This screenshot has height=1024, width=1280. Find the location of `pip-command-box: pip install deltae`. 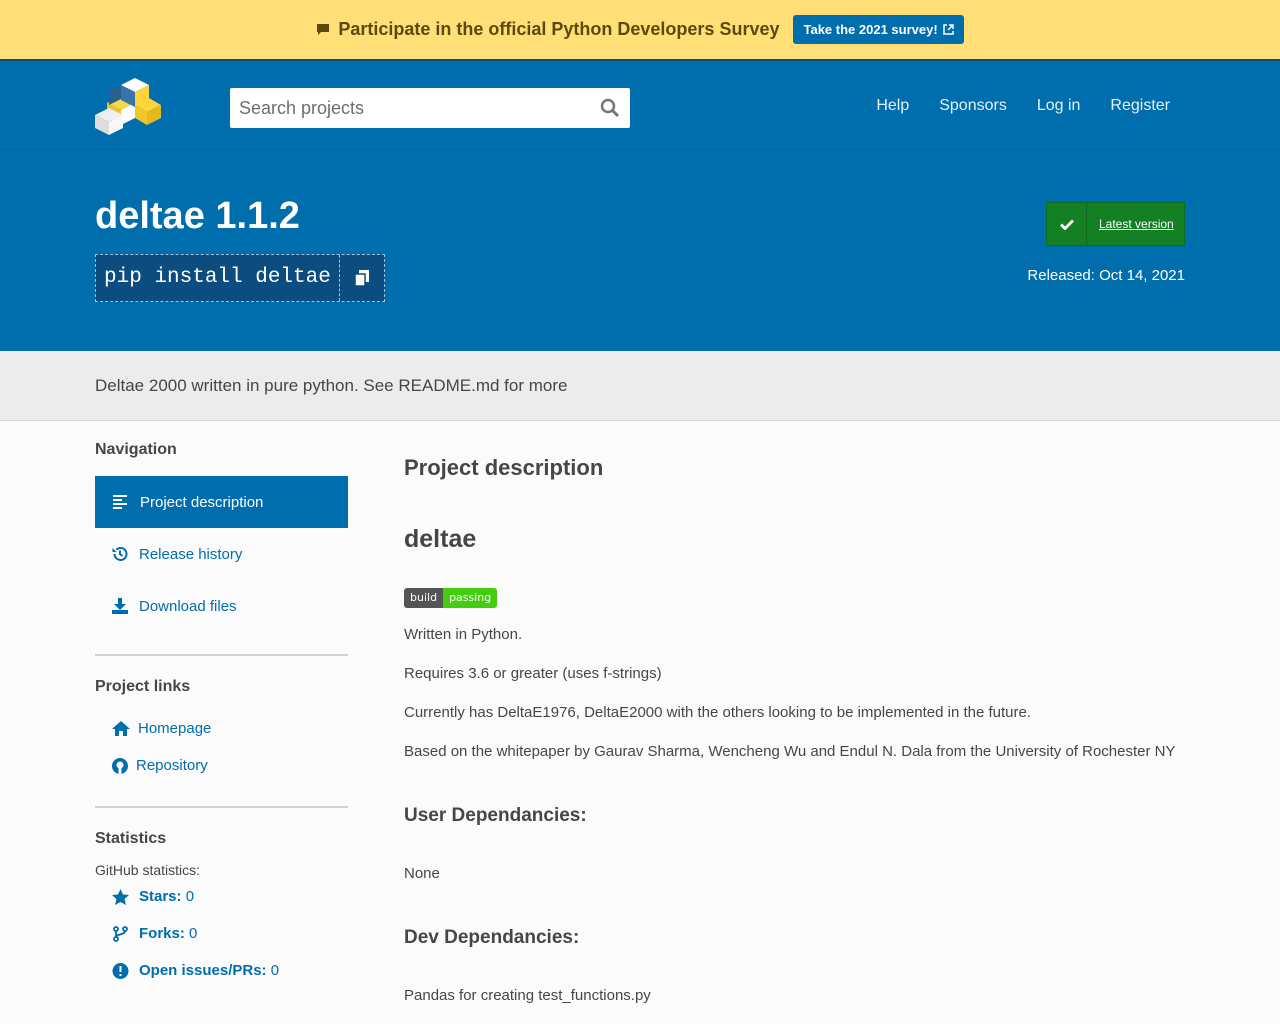

pip-command-box: pip install deltae is located at coordinates (240, 278).